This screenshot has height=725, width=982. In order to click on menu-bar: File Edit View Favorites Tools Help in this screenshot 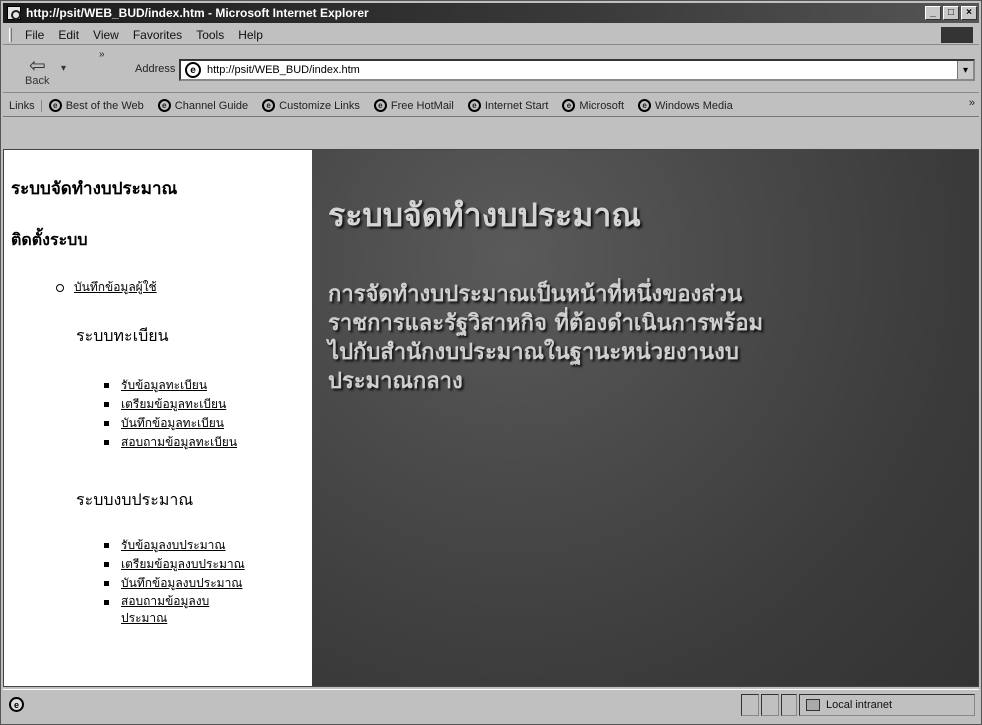, I will do `click(491, 35)`.